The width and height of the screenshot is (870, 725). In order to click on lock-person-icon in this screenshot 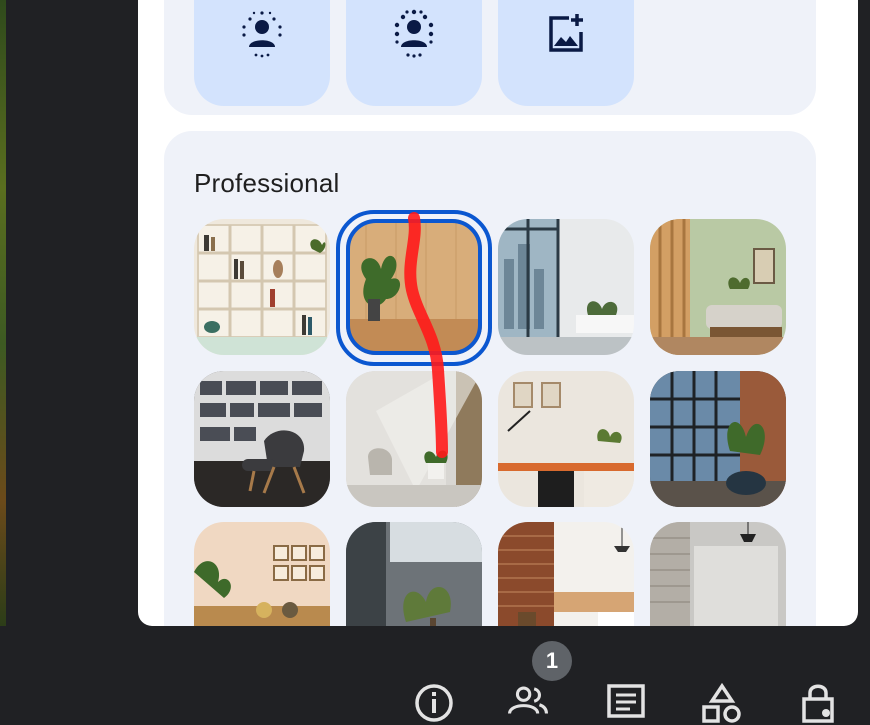, I will do `click(818, 703)`.